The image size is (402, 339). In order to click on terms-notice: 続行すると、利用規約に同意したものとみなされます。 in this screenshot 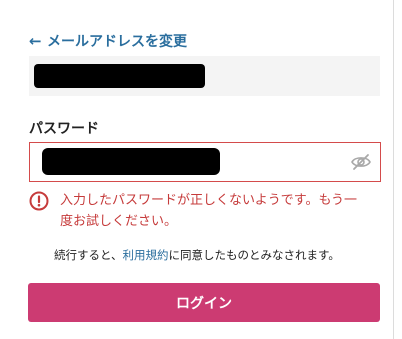, I will do `click(197, 255)`.